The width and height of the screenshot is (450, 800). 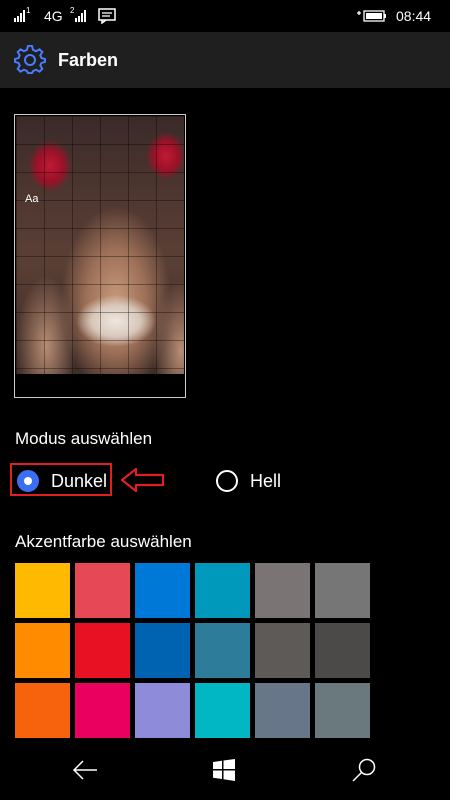 What do you see at coordinates (107, 16) in the screenshot?
I see `message-icon` at bounding box center [107, 16].